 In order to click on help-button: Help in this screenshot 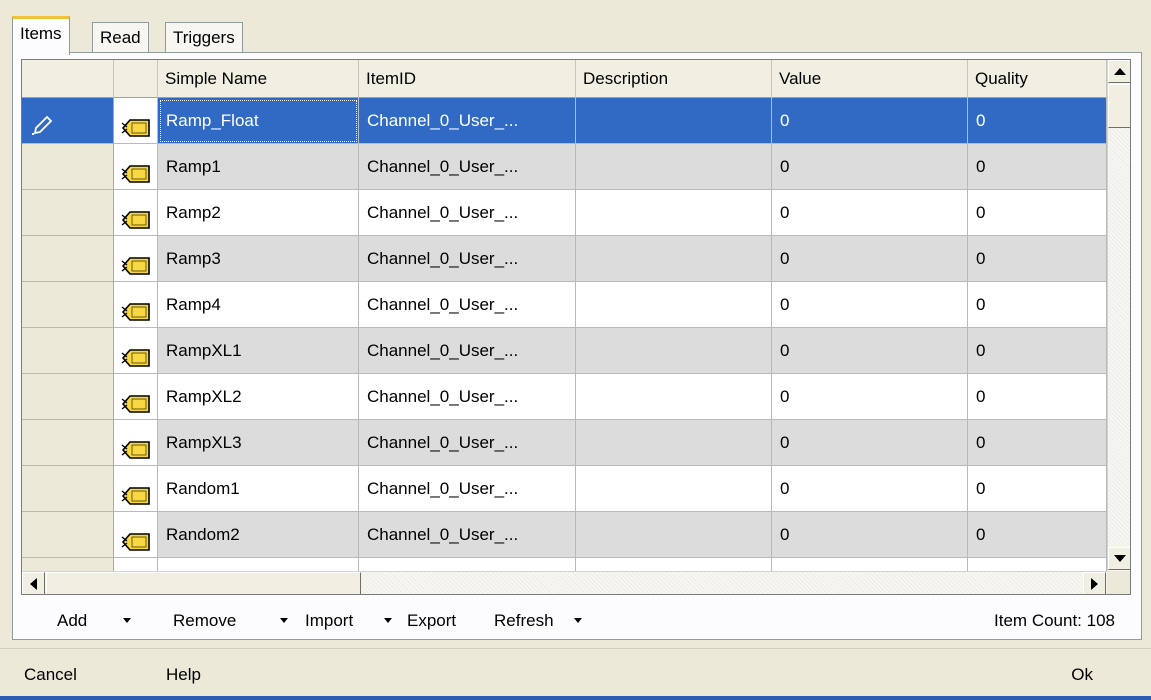, I will do `click(183, 675)`.